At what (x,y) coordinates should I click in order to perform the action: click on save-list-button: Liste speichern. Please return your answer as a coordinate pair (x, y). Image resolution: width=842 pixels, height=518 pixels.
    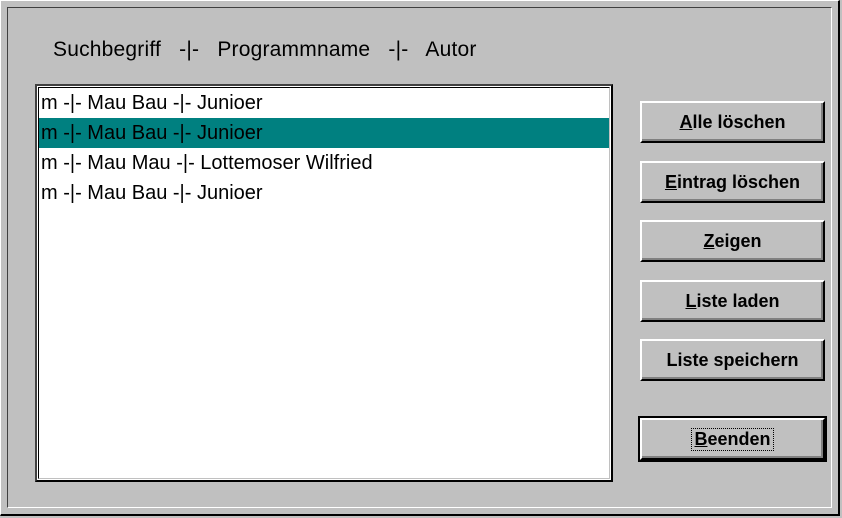
    Looking at the image, I should click on (732, 360).